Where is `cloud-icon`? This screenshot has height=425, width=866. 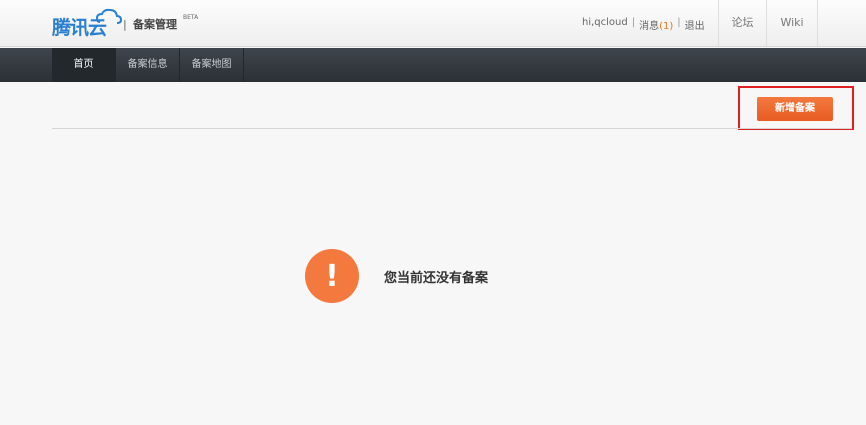
cloud-icon is located at coordinates (109, 16).